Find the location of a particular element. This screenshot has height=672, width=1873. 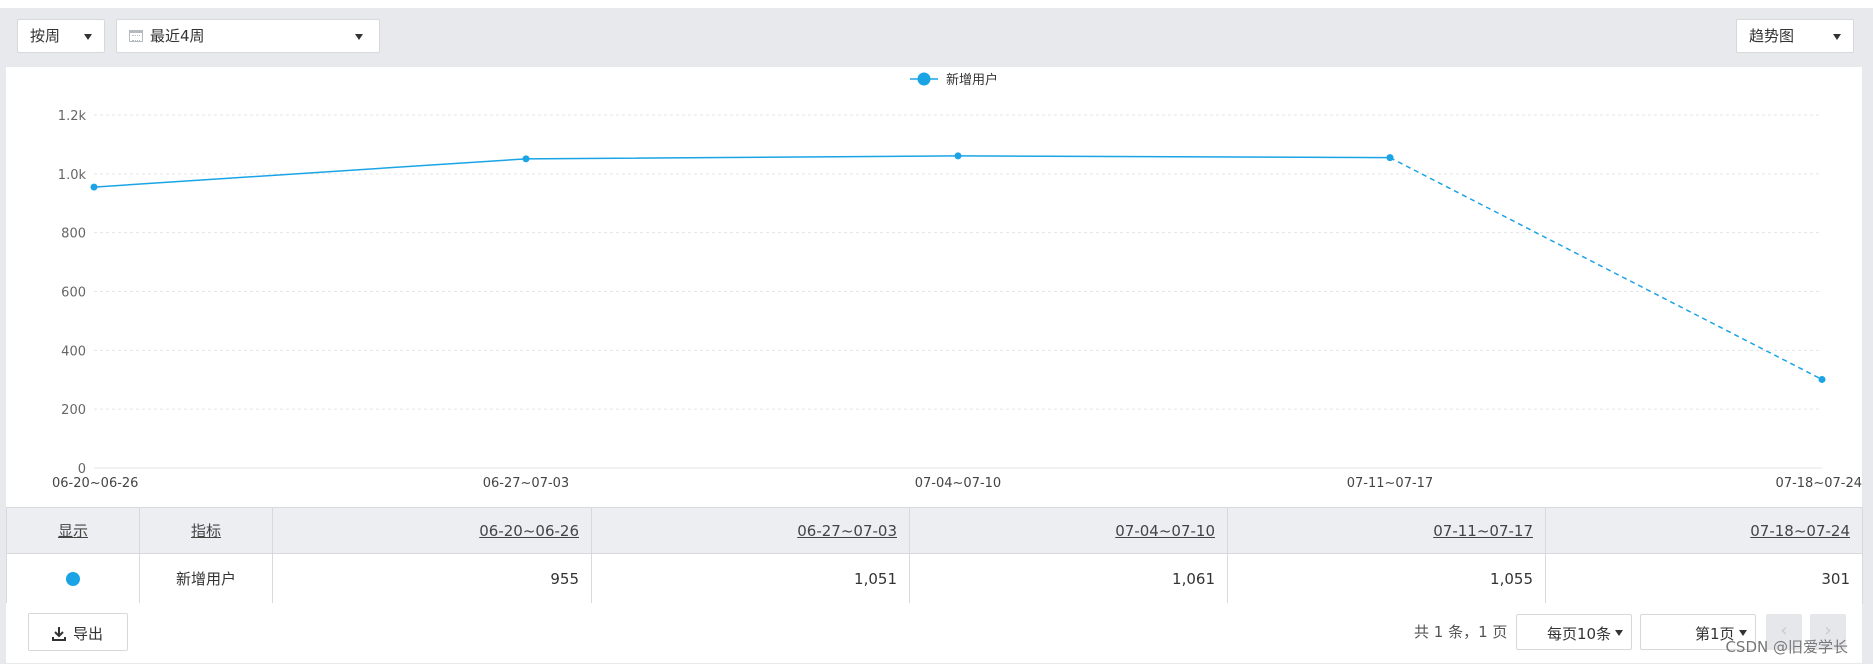

column-header-week-3: 07-04~07-10 is located at coordinates (1068, 530).